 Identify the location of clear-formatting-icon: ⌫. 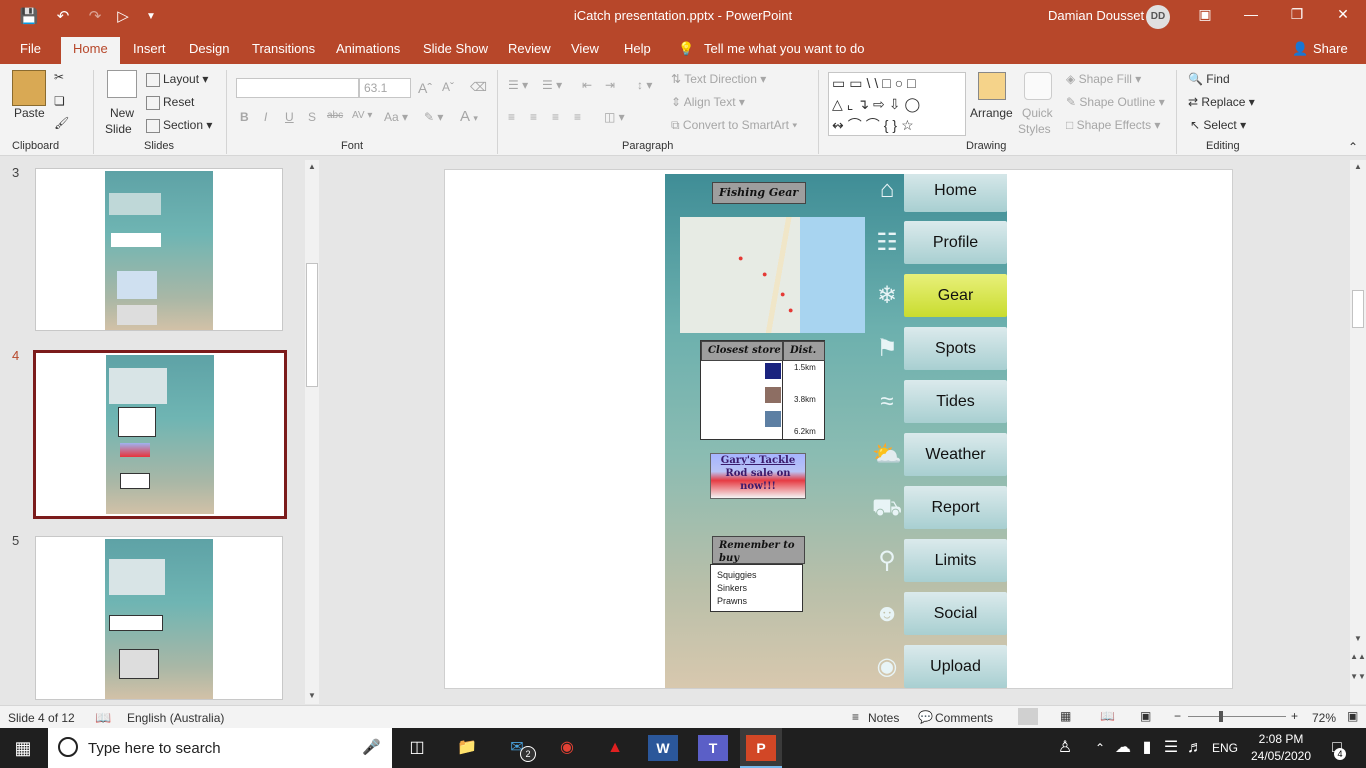
(478, 87).